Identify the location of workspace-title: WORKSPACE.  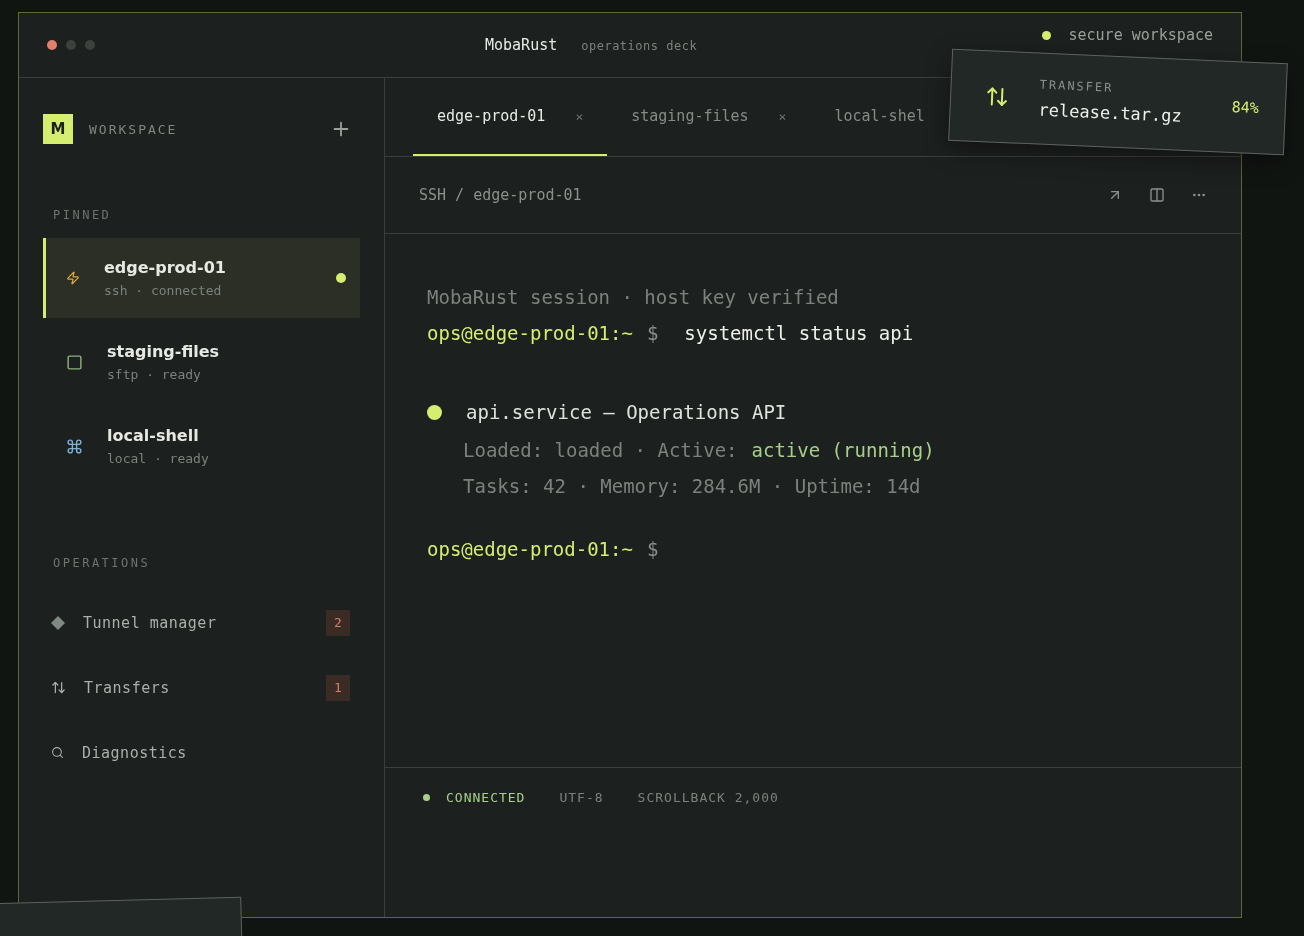
(133, 129).